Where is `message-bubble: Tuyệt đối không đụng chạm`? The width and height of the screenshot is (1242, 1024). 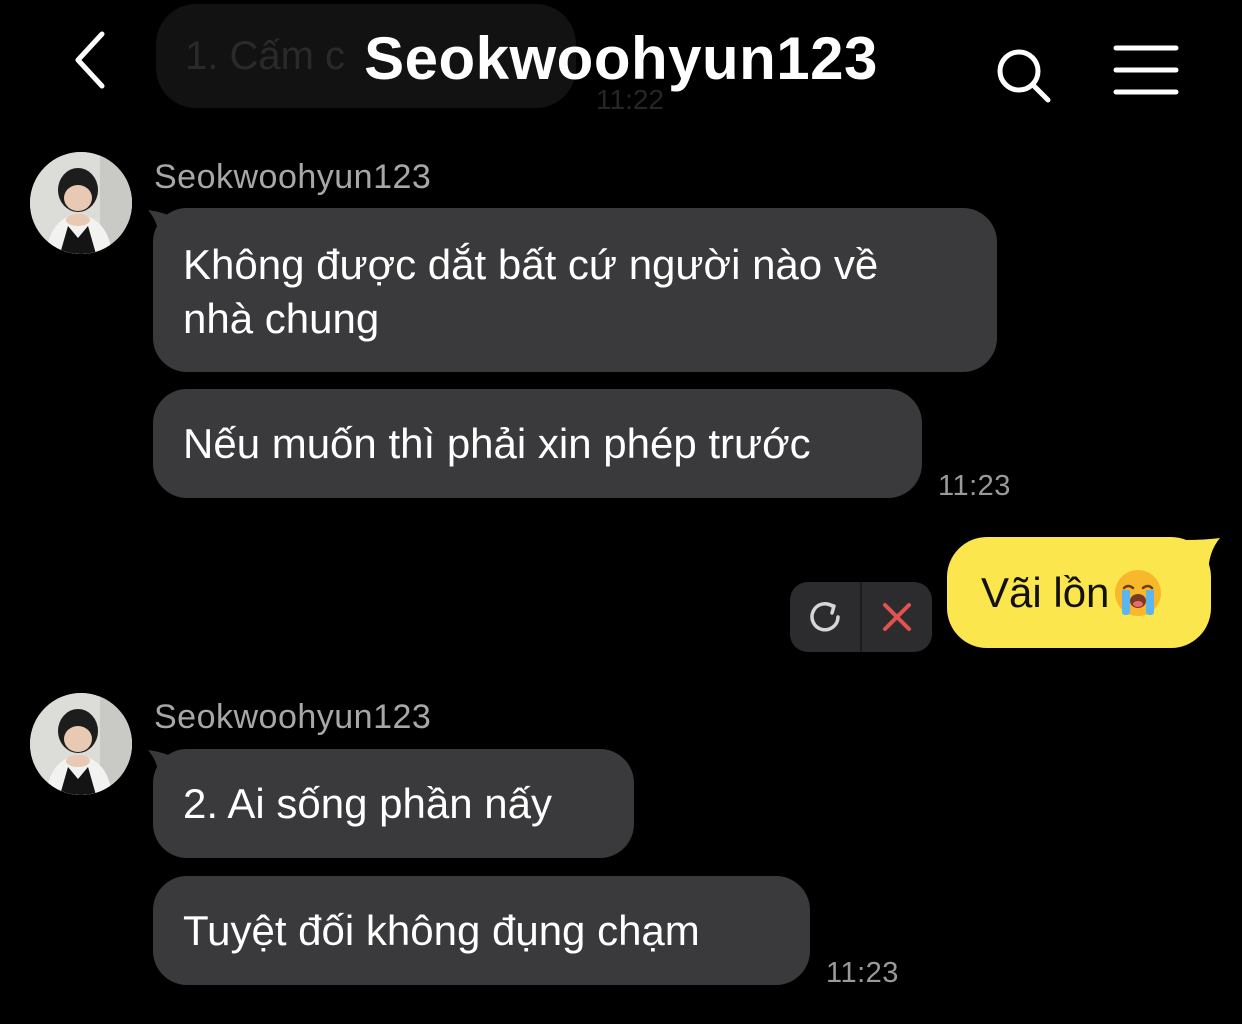
message-bubble: Tuyệt đối không đụng chạm is located at coordinates (481, 930).